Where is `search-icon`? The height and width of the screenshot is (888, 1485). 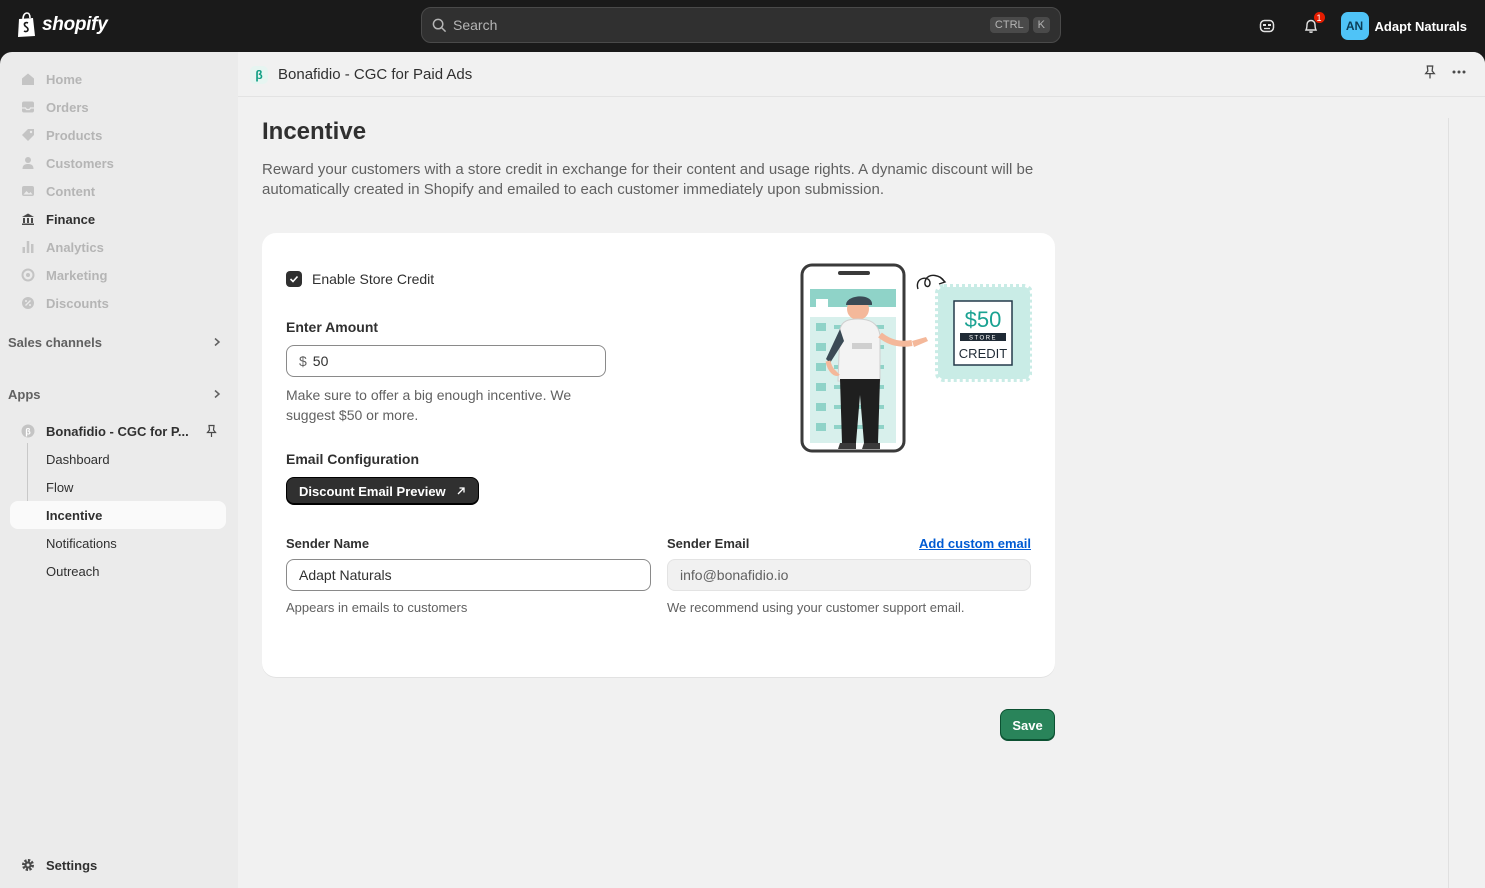
search-icon is located at coordinates (439, 25).